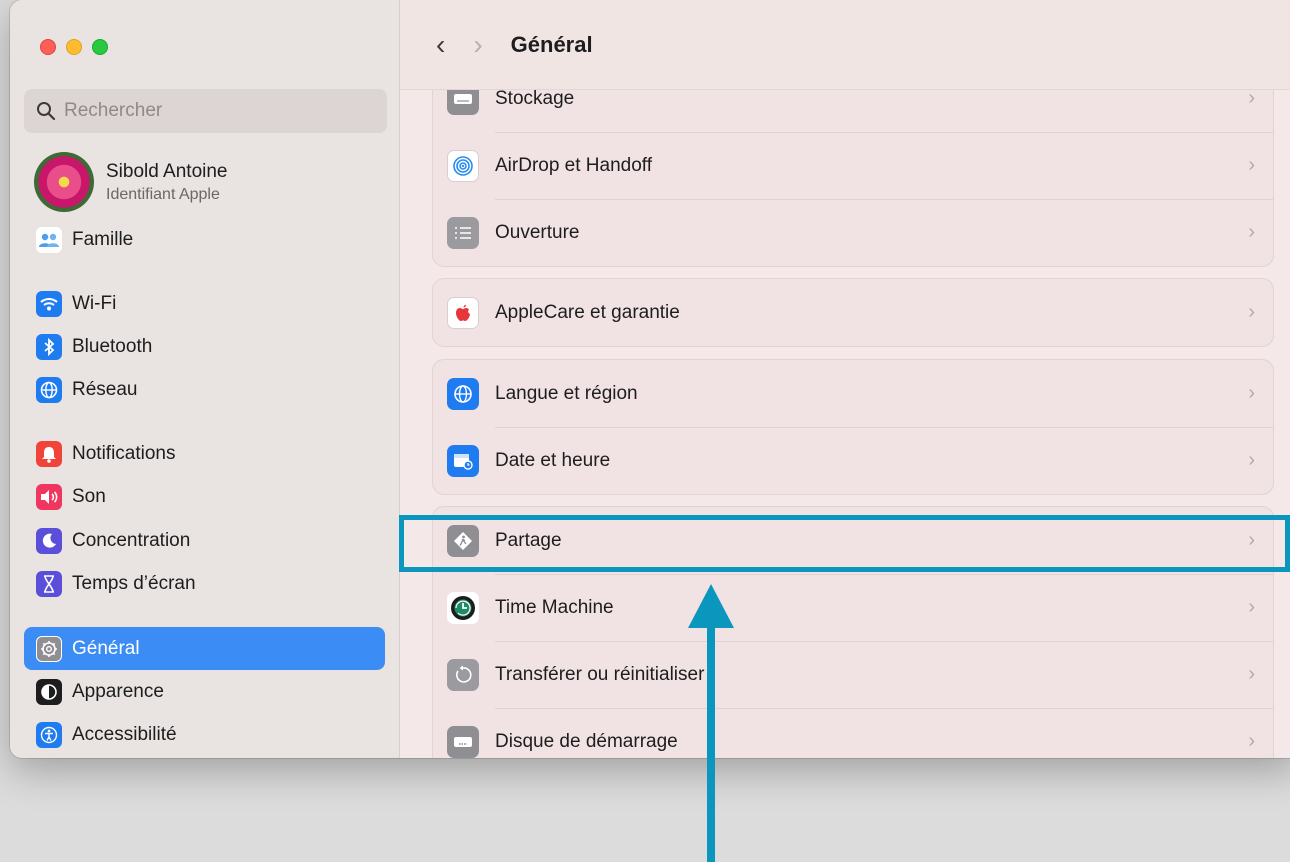  I want to click on sidebar-item-wifi: Wi-Fi, so click(204, 304).